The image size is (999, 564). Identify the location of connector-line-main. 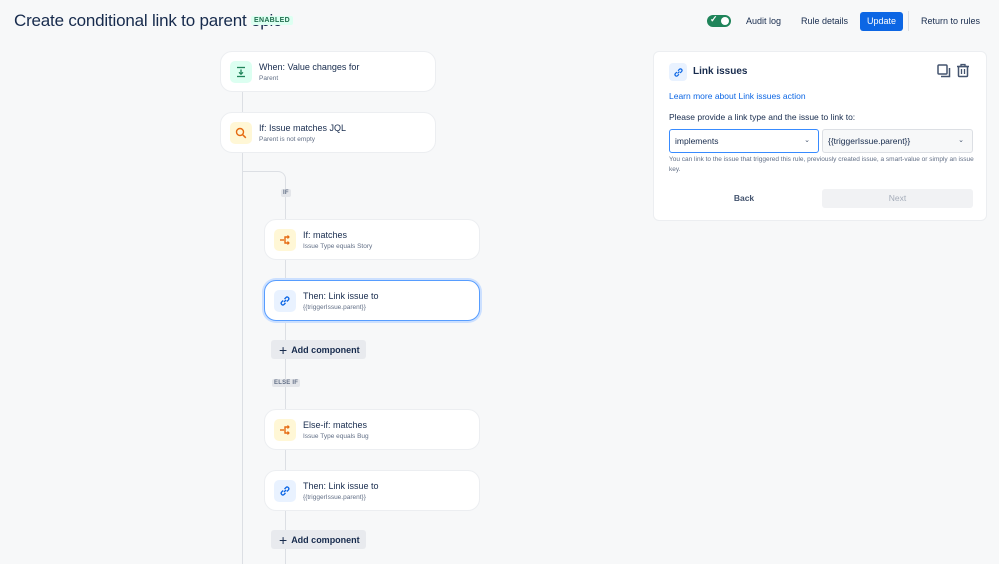
(242, 358).